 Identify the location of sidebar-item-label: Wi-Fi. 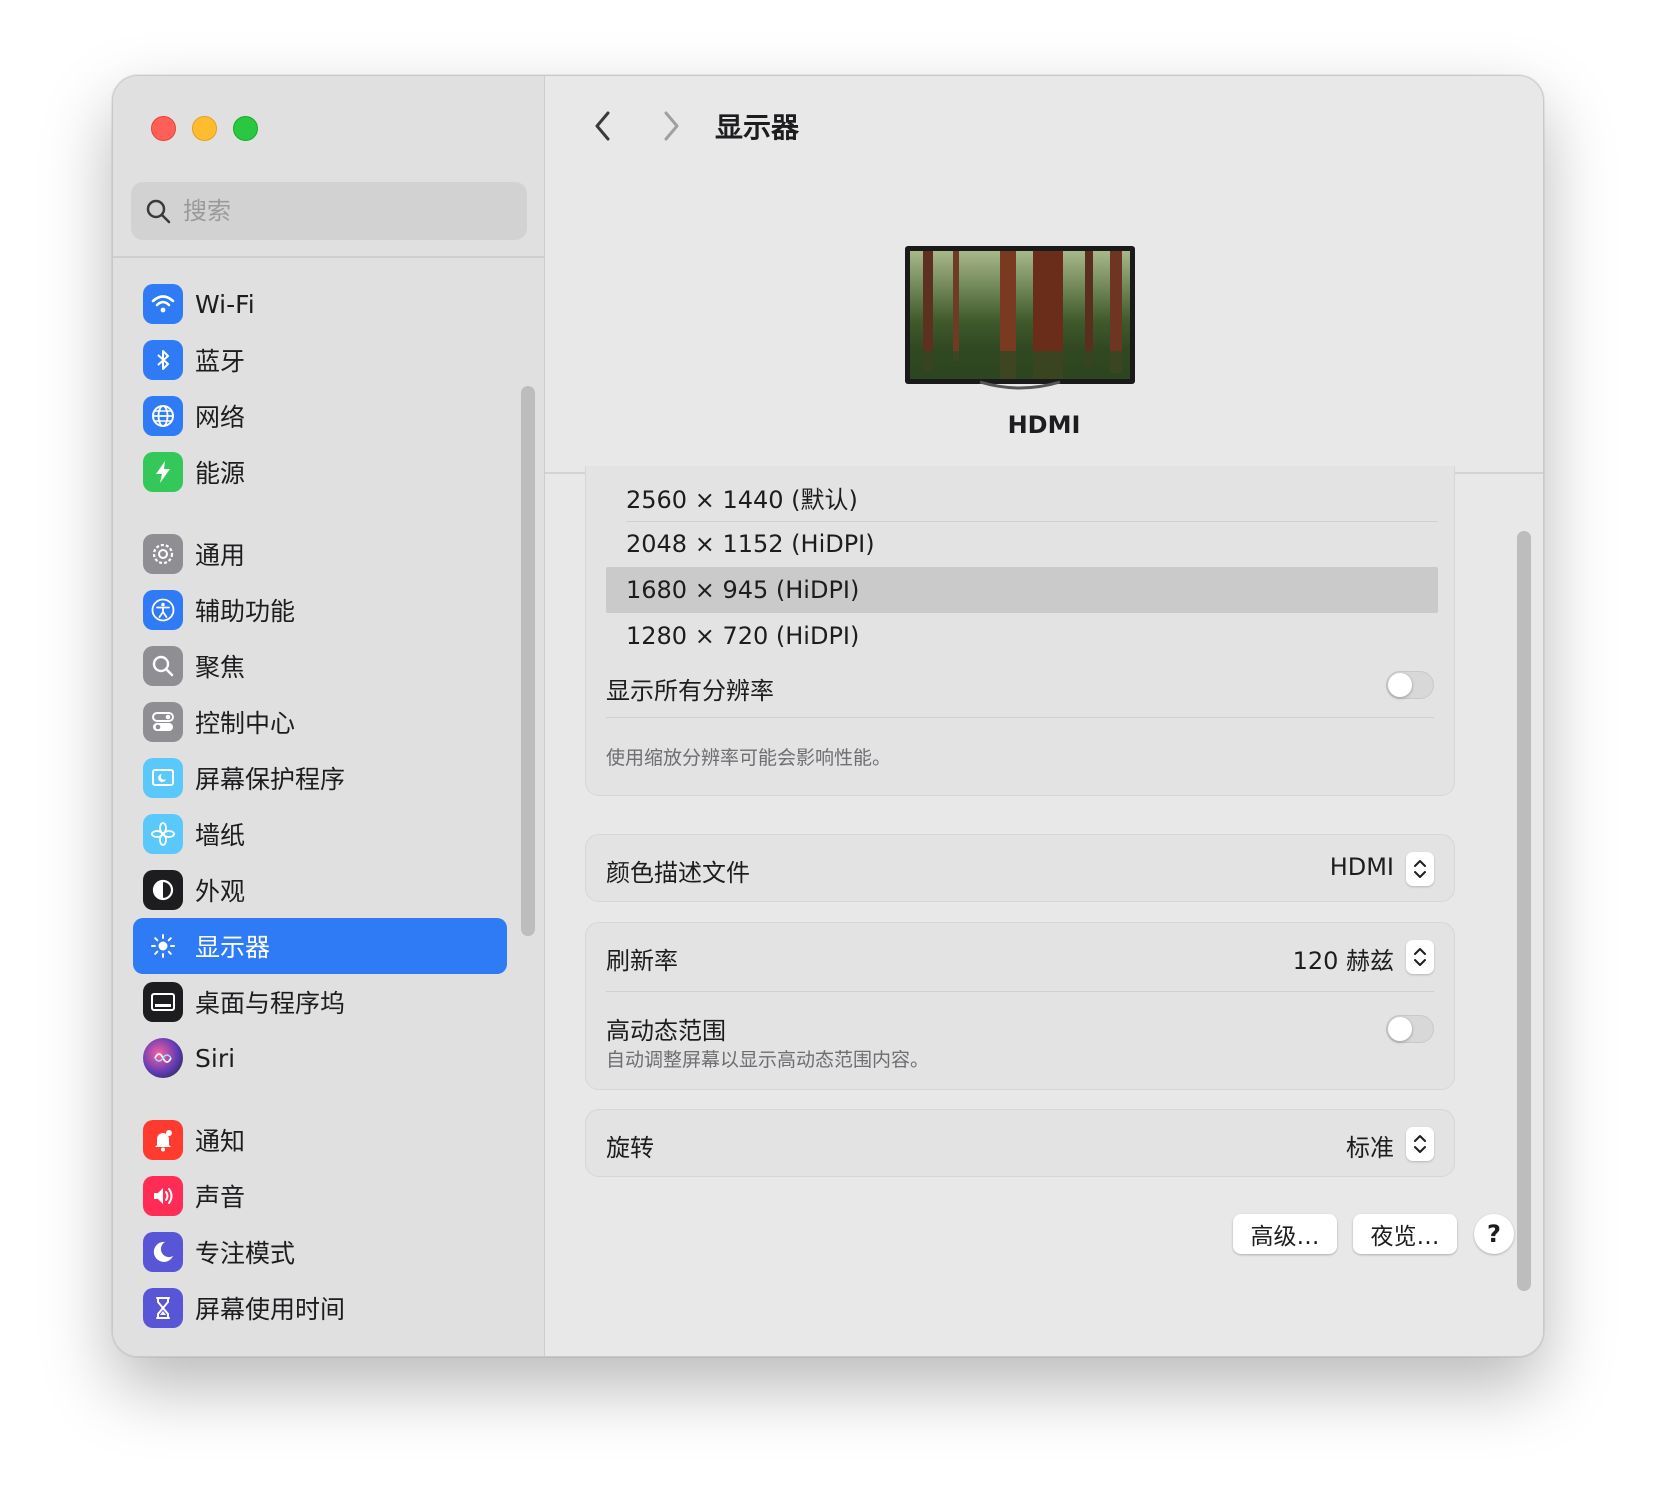
(225, 304).